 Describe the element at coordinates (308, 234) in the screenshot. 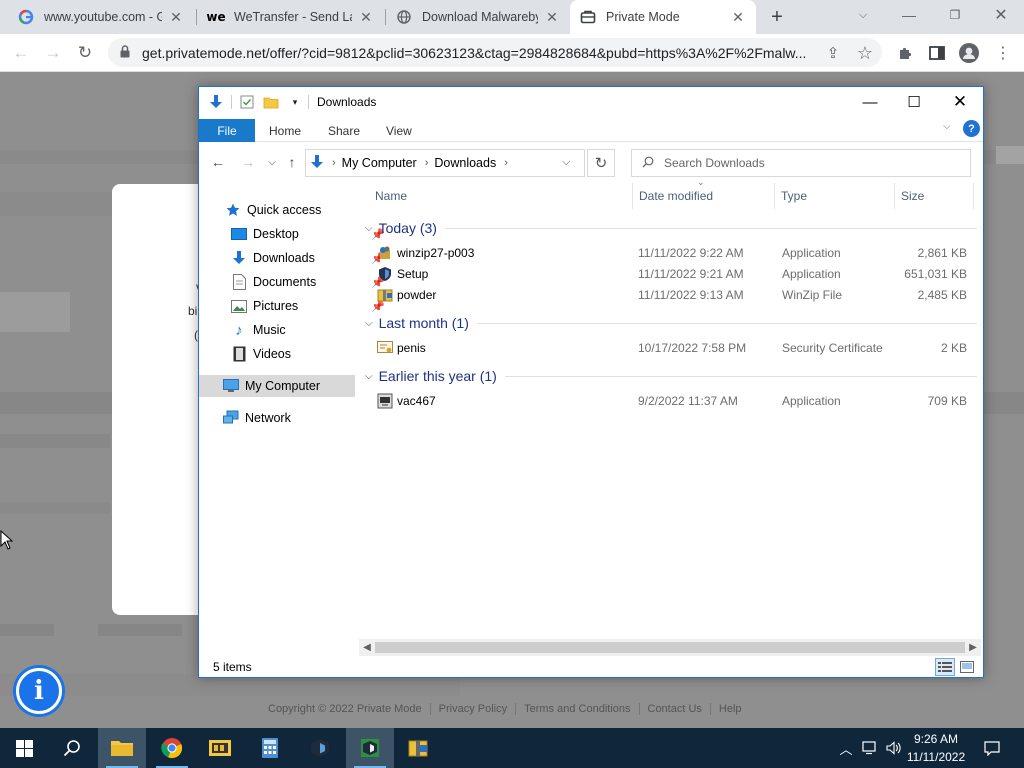

I see `nav-desktop: Desktop 📌` at that location.